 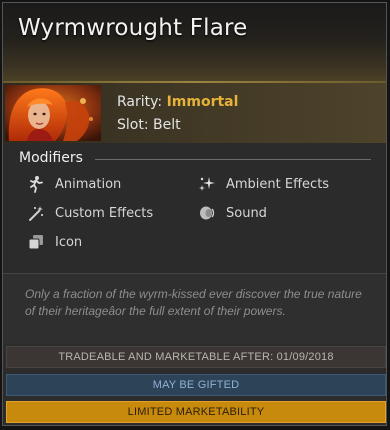 I want to click on item-title: Wyrmwrought Flare, so click(x=133, y=28).